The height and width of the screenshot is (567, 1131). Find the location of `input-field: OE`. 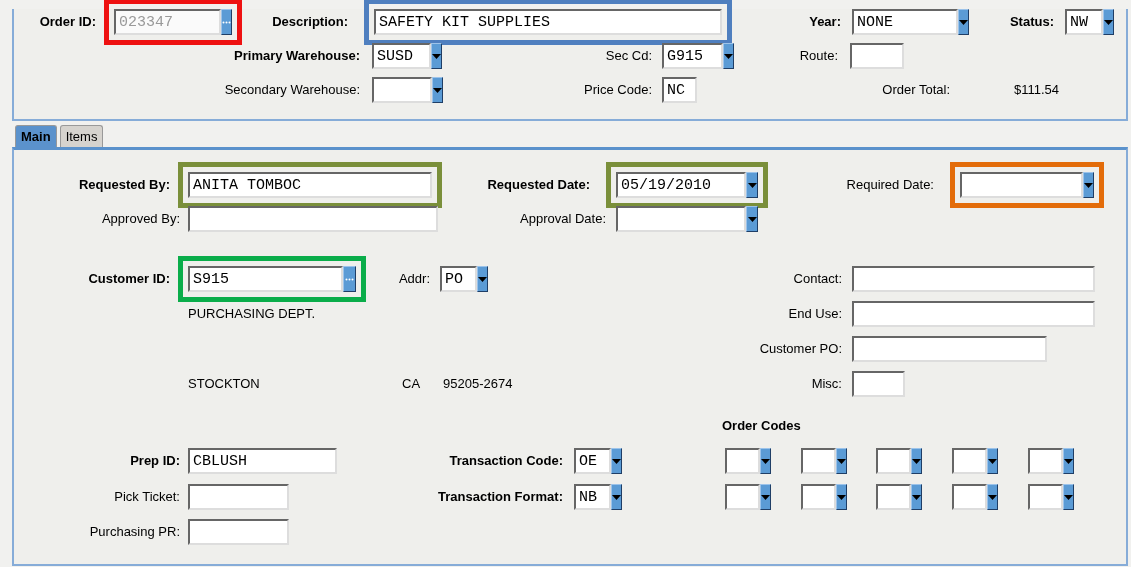

input-field: OE is located at coordinates (592, 461).